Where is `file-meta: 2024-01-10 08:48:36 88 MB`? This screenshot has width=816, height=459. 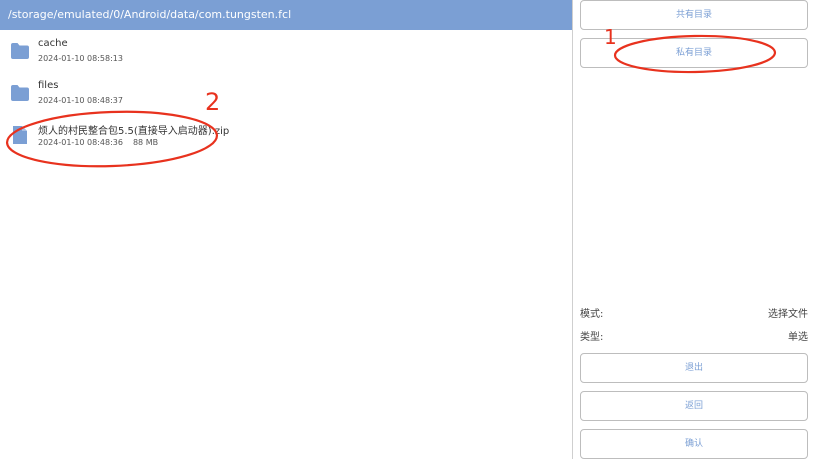
file-meta: 2024-01-10 08:48:36 88 MB is located at coordinates (98, 142).